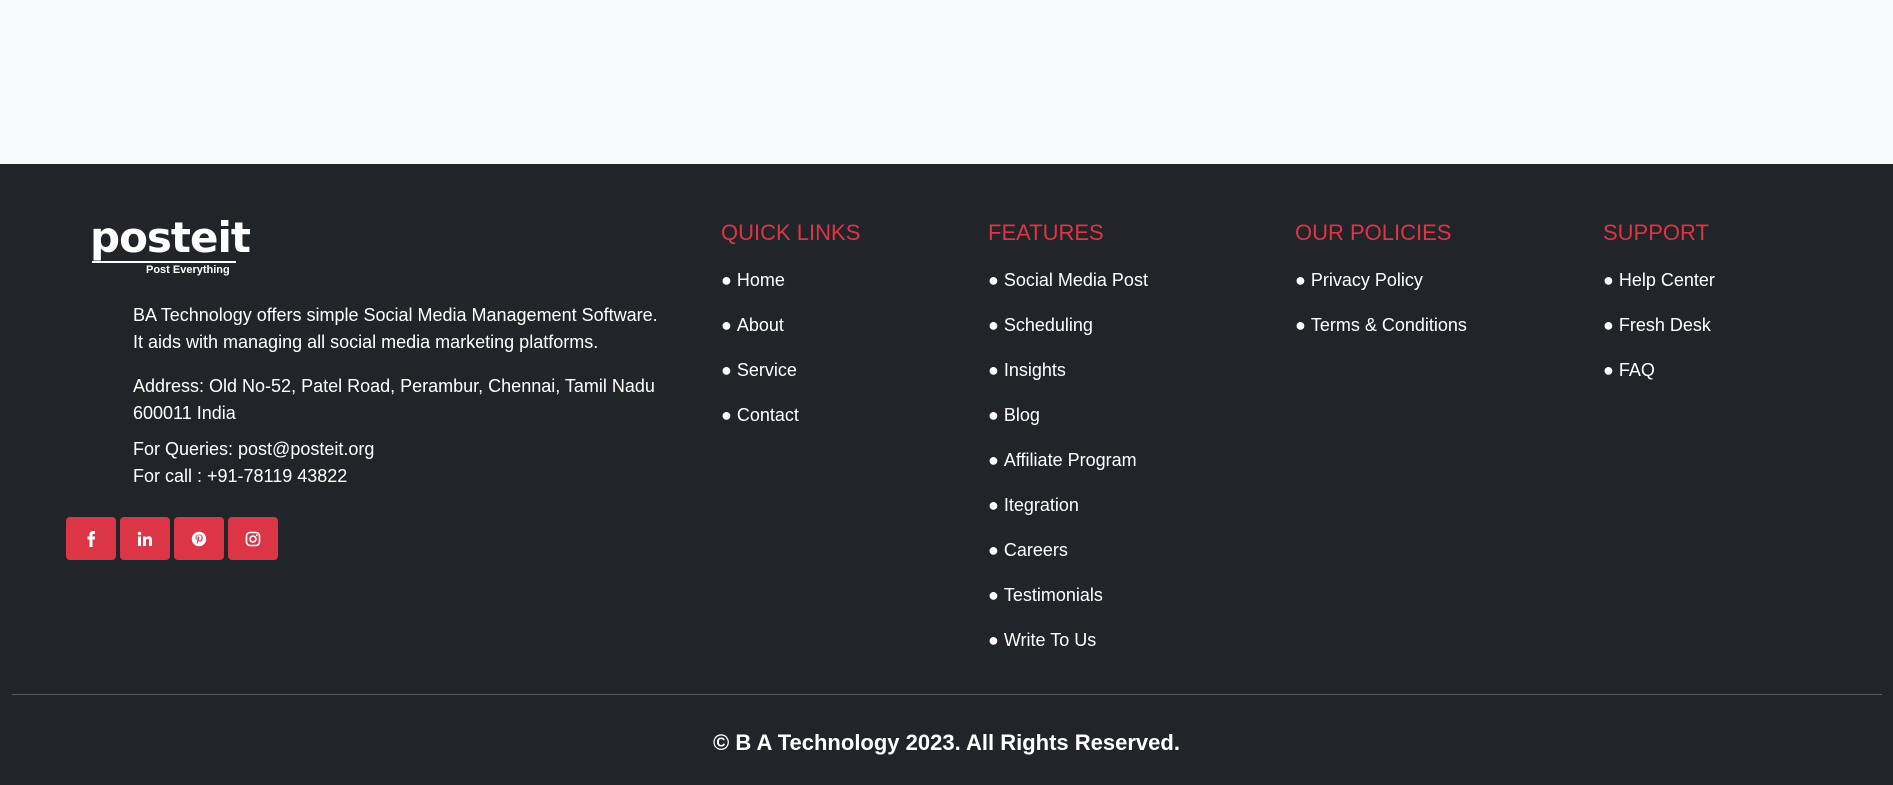  I want to click on policies-title: OUR POLICIES, so click(1373, 232).